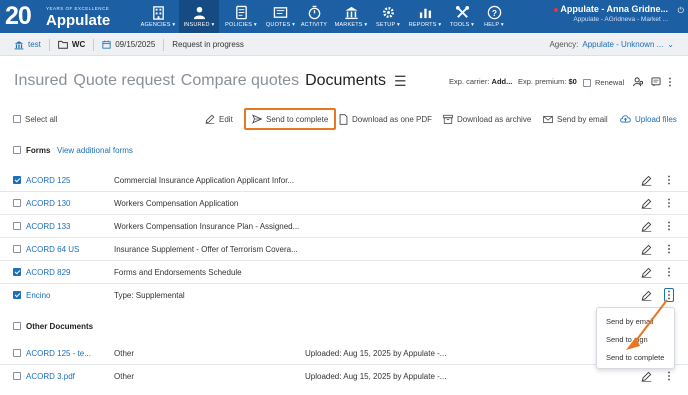 The height and width of the screenshot is (395, 688). Describe the element at coordinates (648, 119) in the screenshot. I see `upload-files-button: Upload files` at that location.